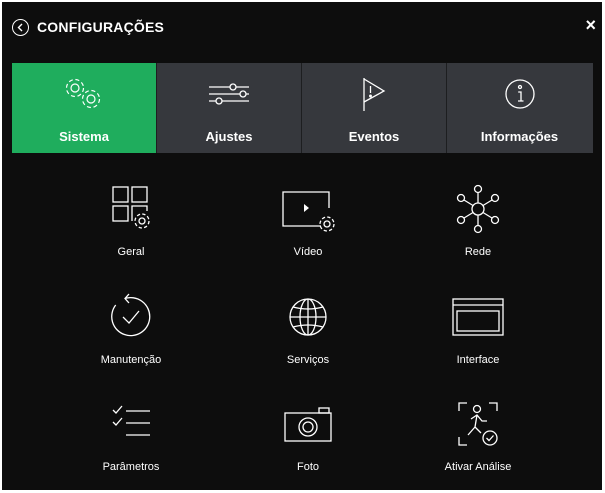 This screenshot has width=605, height=493. What do you see at coordinates (478, 337) in the screenshot?
I see `menu-item-interface: Interface` at bounding box center [478, 337].